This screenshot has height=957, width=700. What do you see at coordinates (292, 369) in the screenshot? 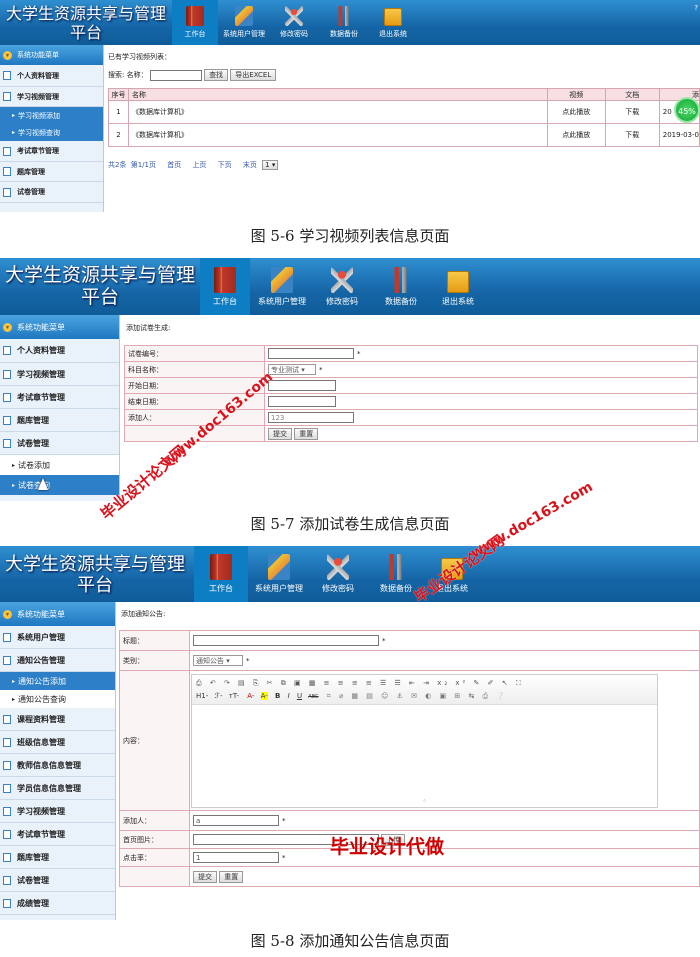
I see `subject-select: 专业测试 ▾` at bounding box center [292, 369].